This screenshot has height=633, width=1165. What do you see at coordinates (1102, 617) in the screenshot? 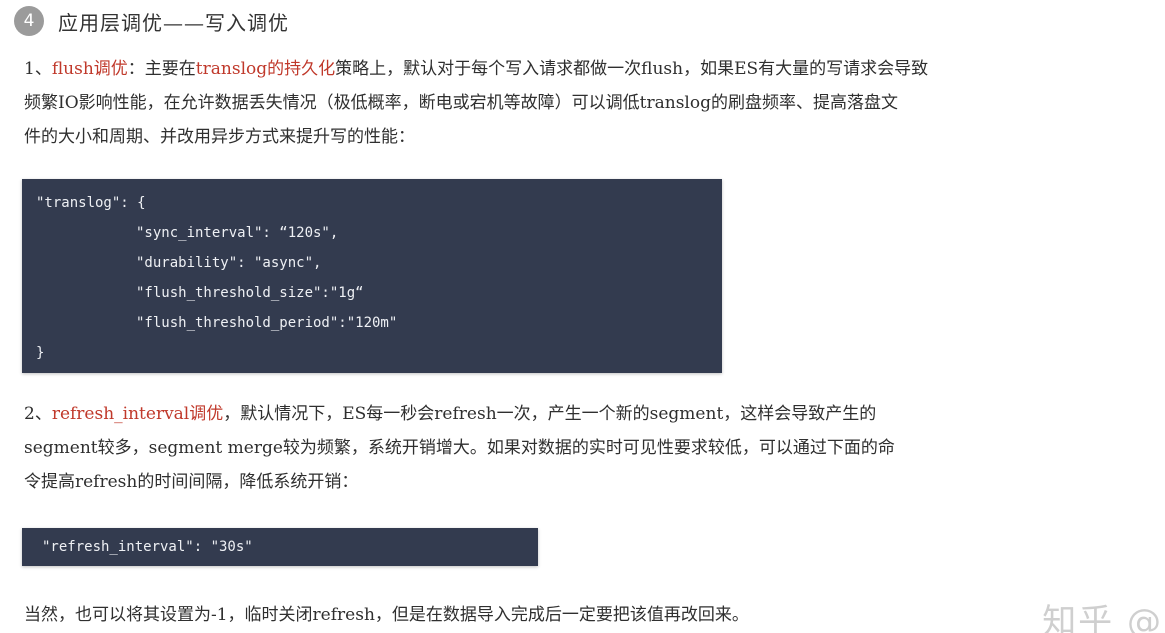
I see `zhihu-watermark: 知乎 @` at bounding box center [1102, 617].